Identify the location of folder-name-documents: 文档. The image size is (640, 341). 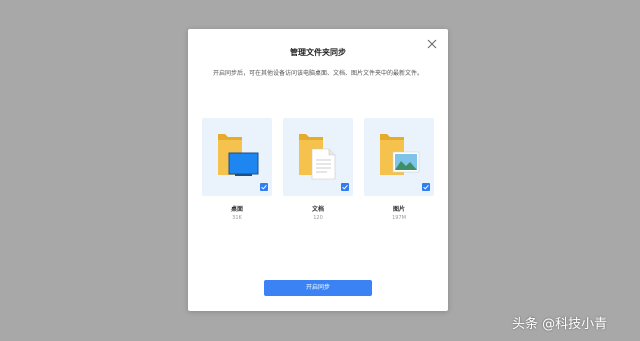
(317, 209).